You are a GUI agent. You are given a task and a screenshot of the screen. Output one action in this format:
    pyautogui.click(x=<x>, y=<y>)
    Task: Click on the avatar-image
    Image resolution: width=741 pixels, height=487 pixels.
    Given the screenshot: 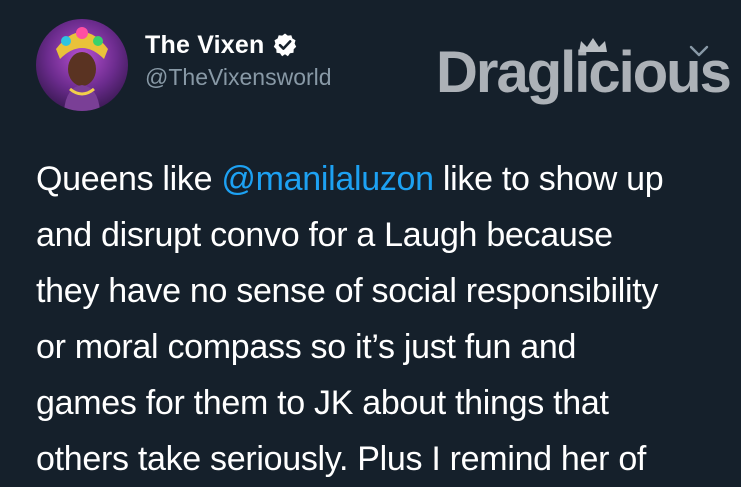 What is the action you would take?
    pyautogui.click(x=82, y=65)
    